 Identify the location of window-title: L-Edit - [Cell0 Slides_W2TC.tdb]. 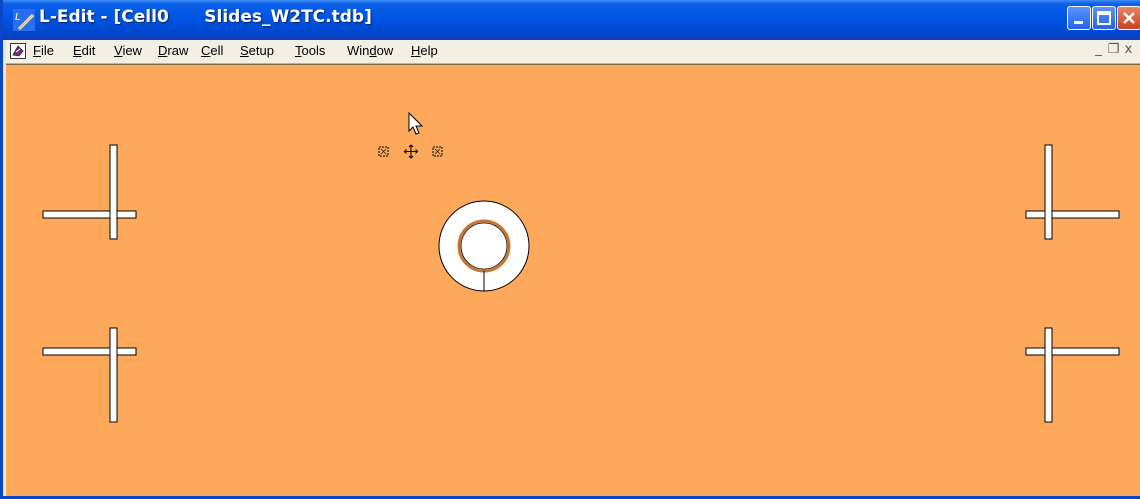
(205, 17).